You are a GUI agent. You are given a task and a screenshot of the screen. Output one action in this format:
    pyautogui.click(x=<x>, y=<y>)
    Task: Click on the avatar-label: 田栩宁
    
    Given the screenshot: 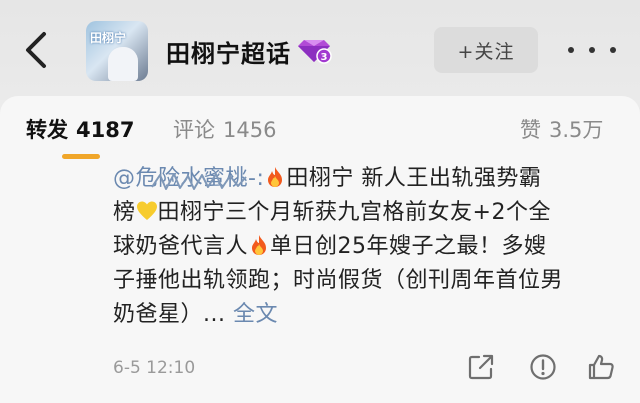 What is the action you would take?
    pyautogui.click(x=108, y=38)
    